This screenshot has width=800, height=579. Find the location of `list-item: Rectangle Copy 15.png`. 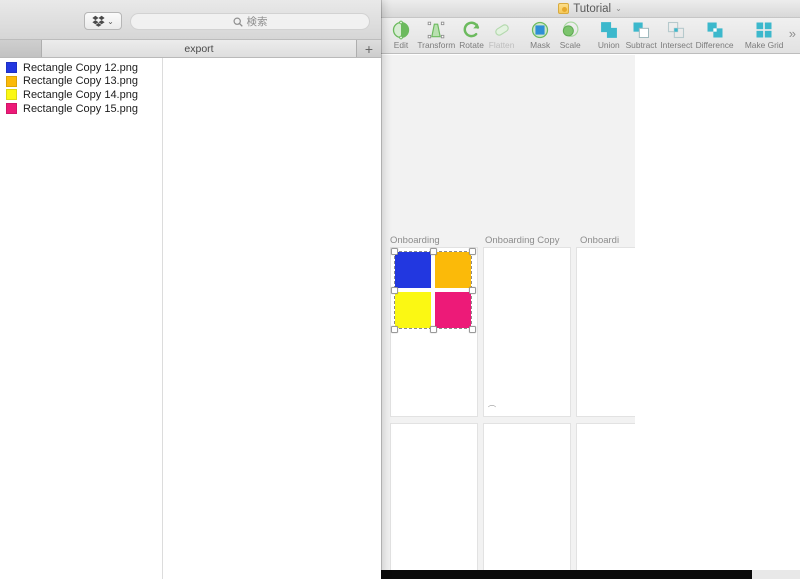

list-item: Rectangle Copy 15.png is located at coordinates (81, 109).